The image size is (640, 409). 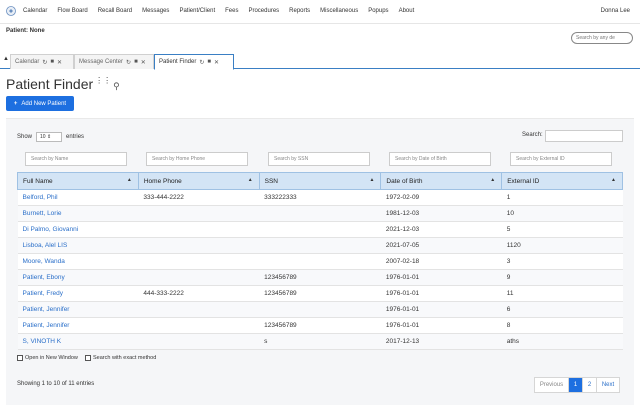 What do you see at coordinates (197, 159) in the screenshot?
I see `filter-home-phone-input: Search by Home Phone` at bounding box center [197, 159].